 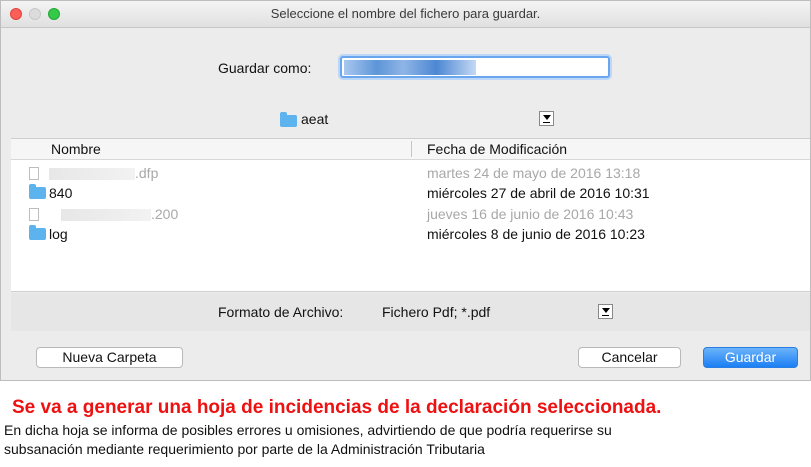 I want to click on save-button: Guardar, so click(x=750, y=357).